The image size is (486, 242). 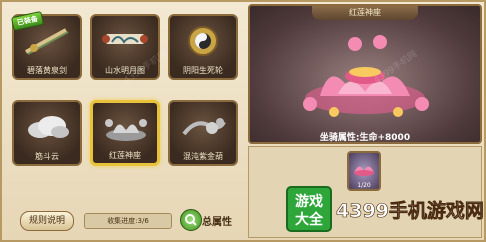 What do you see at coordinates (217, 222) in the screenshot?
I see `total-attributes-label: 总属性` at bounding box center [217, 222].